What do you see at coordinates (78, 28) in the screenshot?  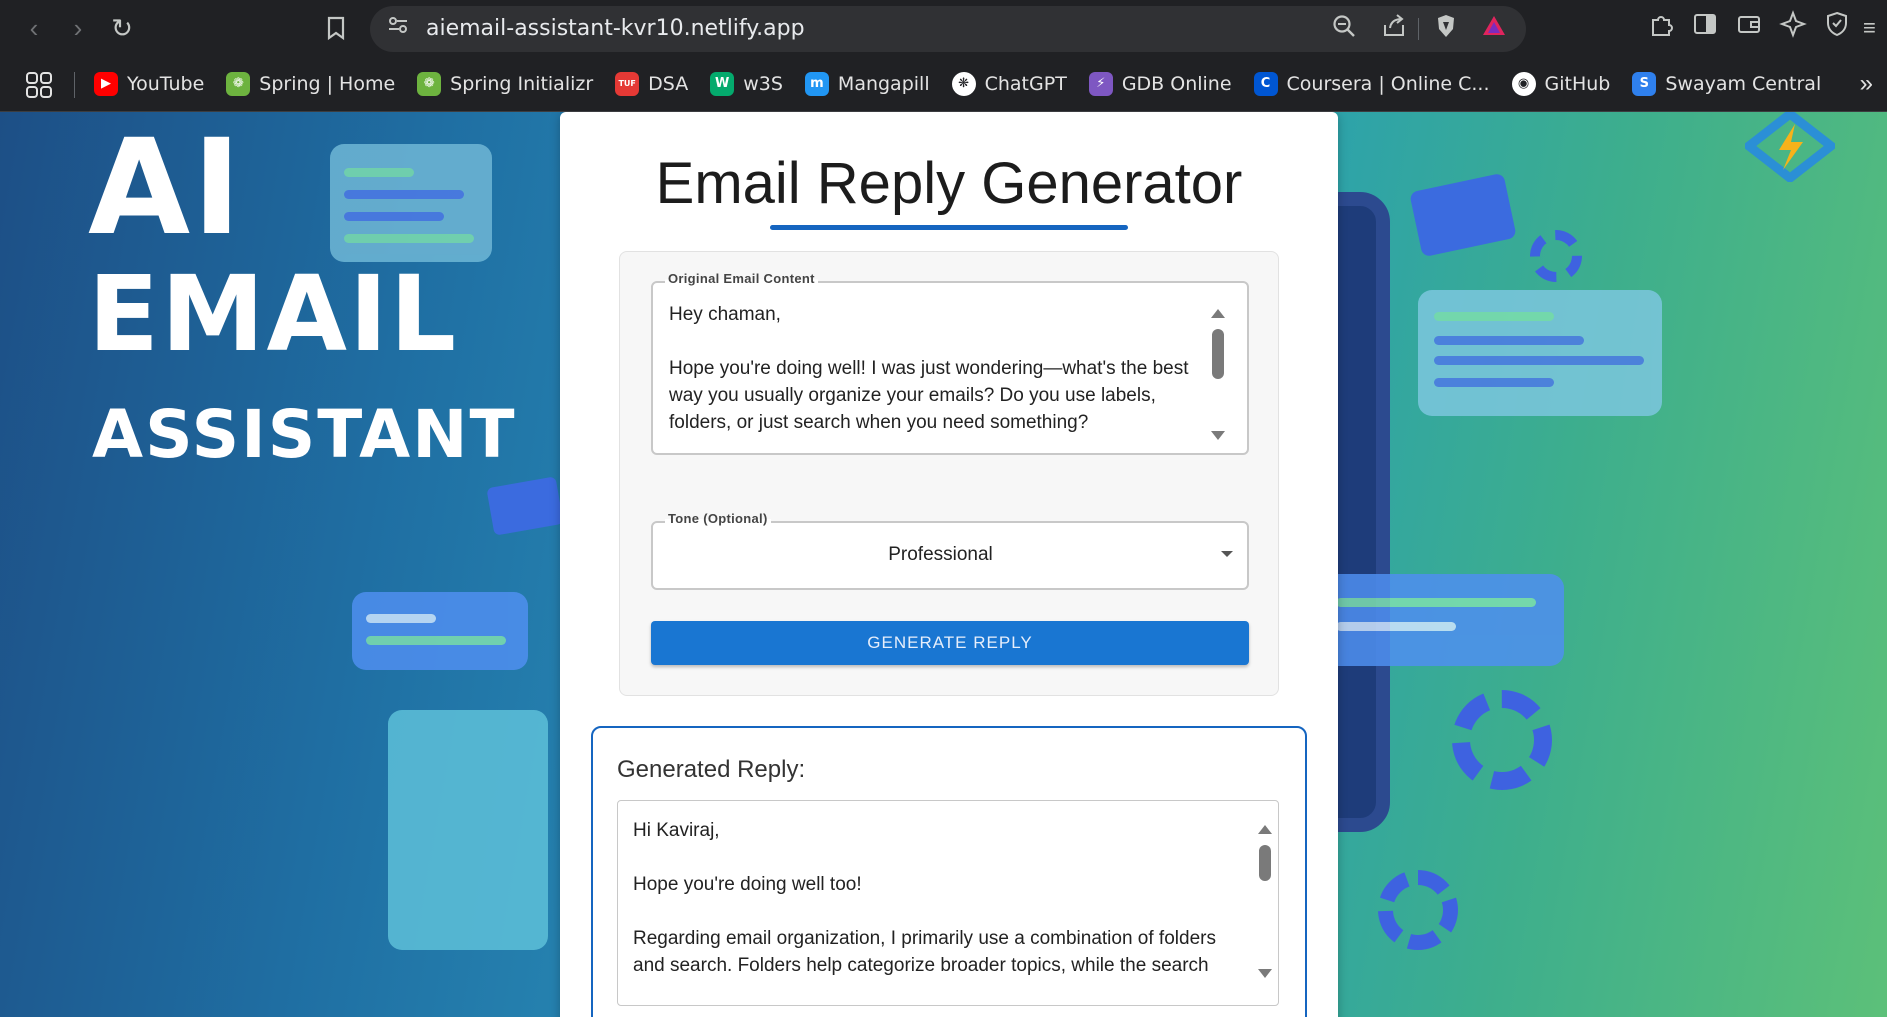 I see `forward-icon: ›` at bounding box center [78, 28].